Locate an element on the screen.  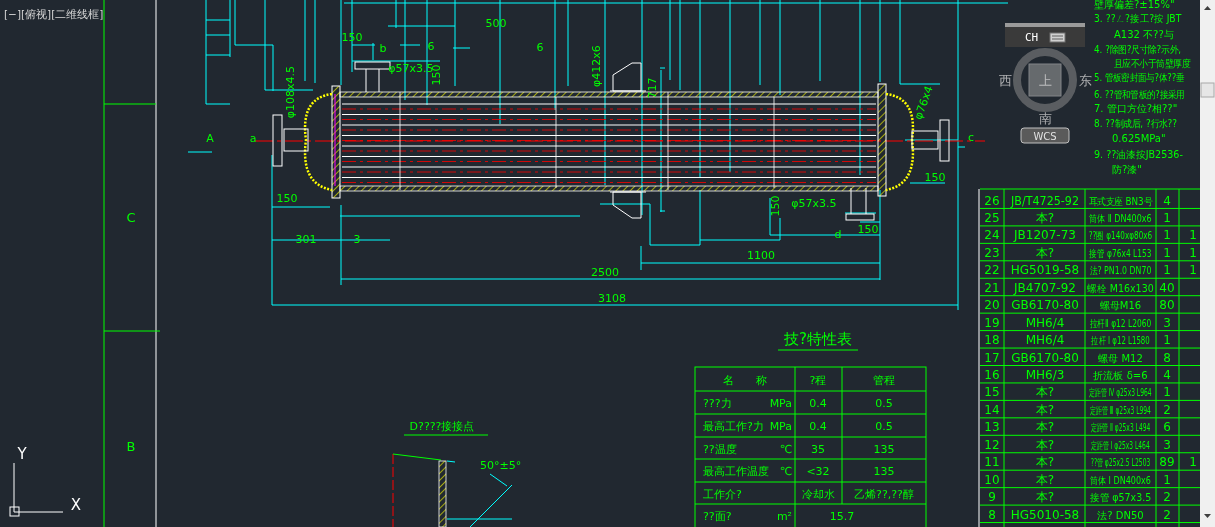
table-cell: 15 is located at coordinates (992, 392).